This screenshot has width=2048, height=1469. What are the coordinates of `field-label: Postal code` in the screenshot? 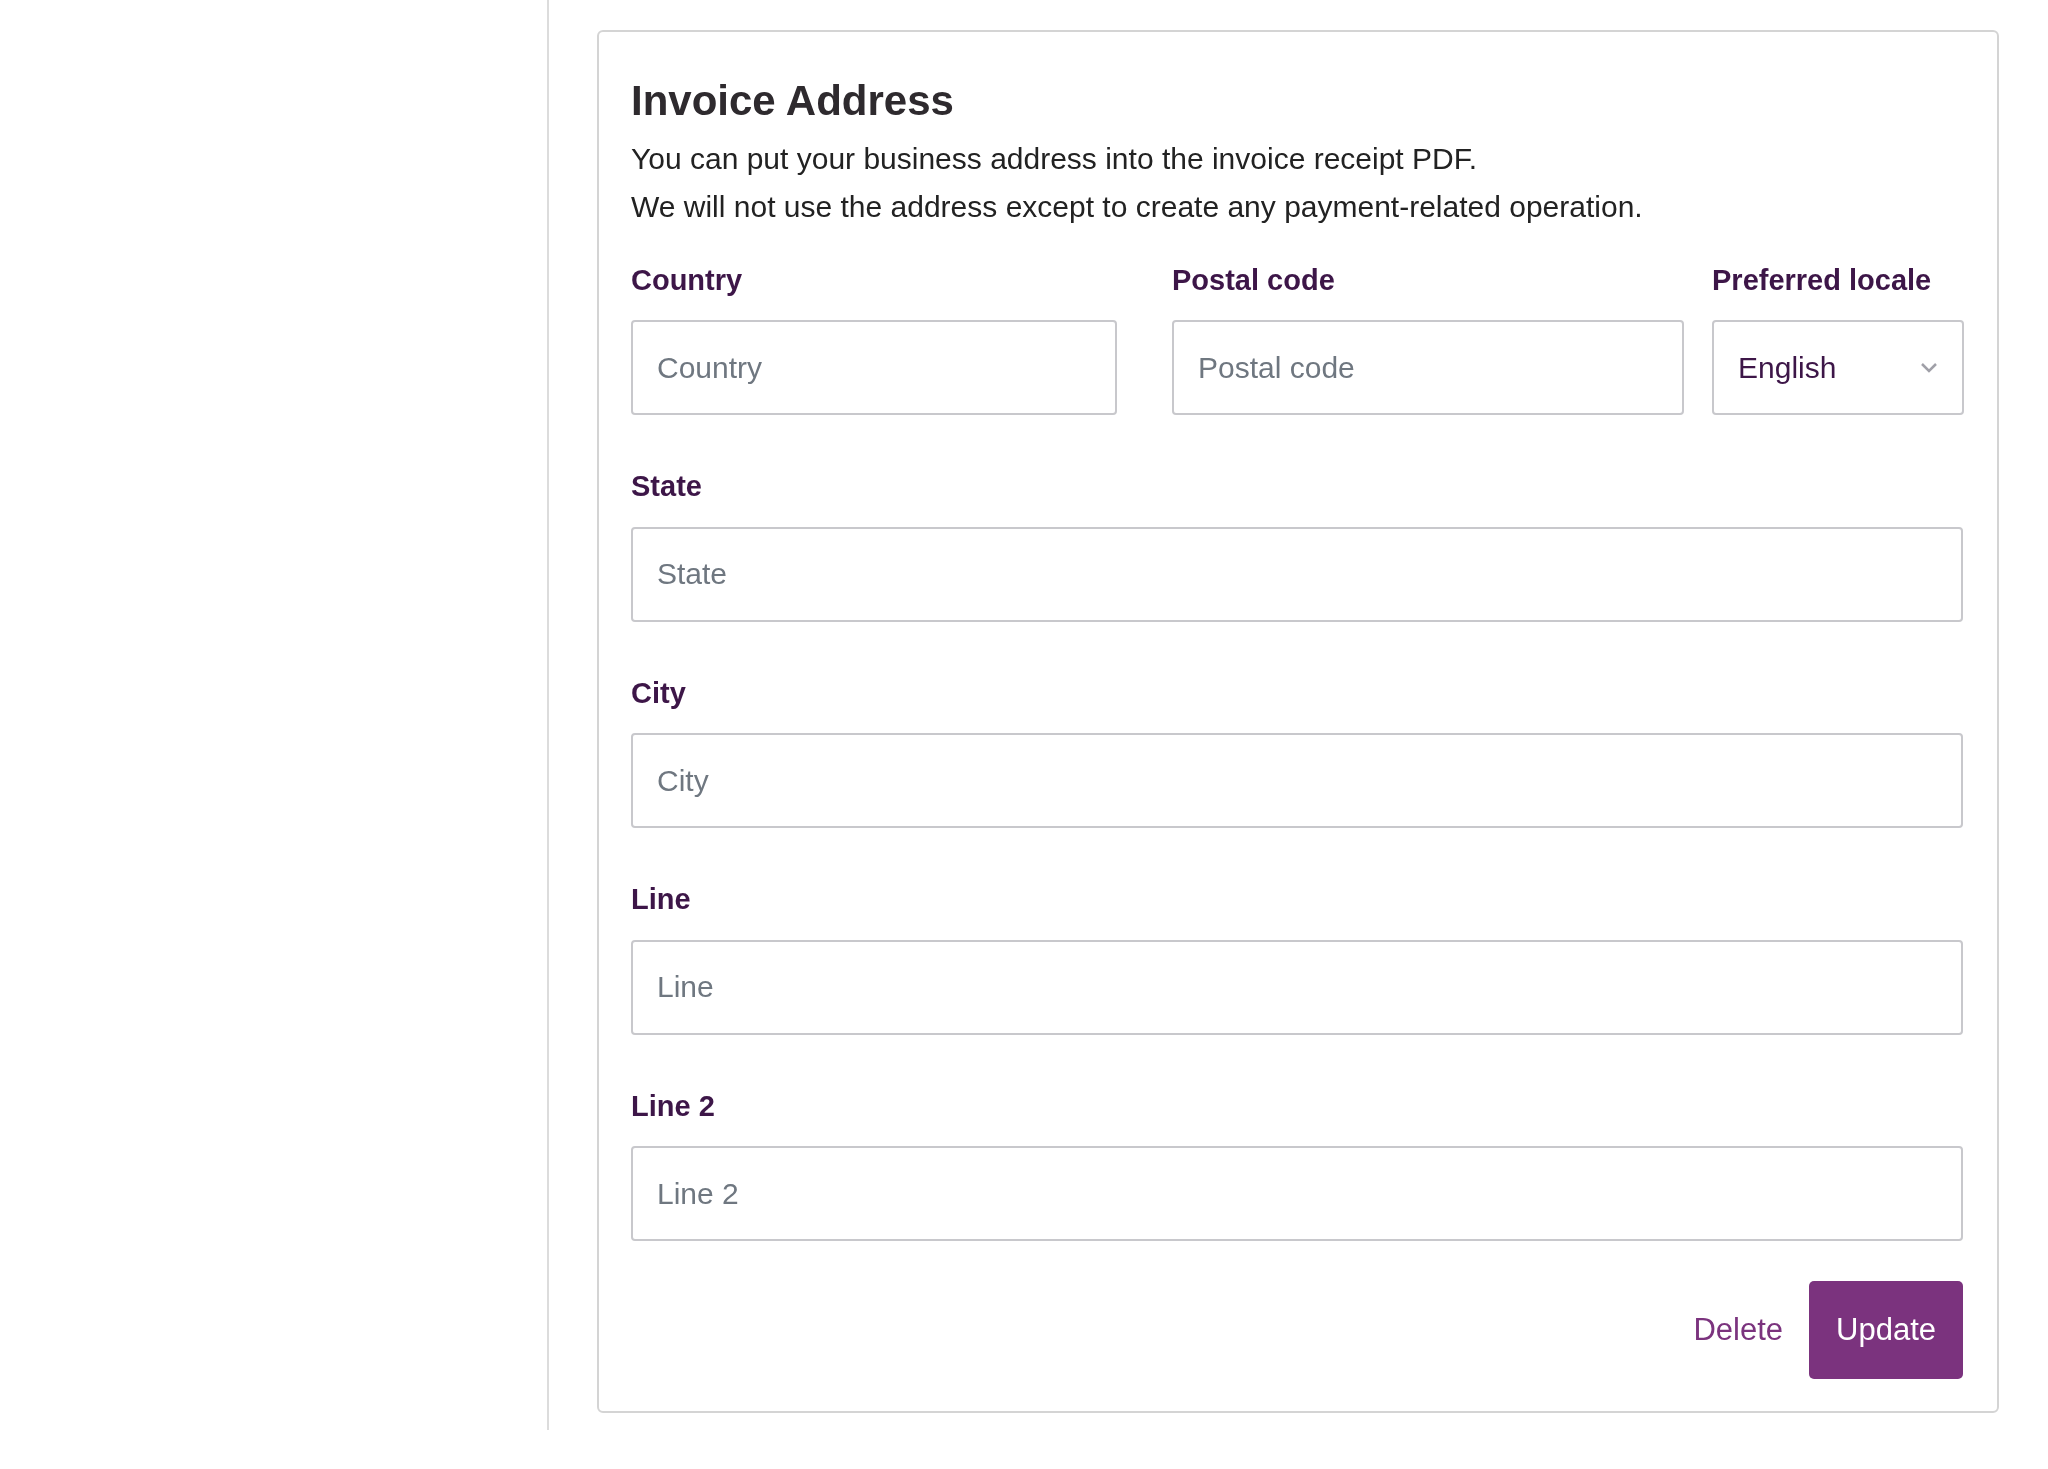 It's located at (1254, 280).